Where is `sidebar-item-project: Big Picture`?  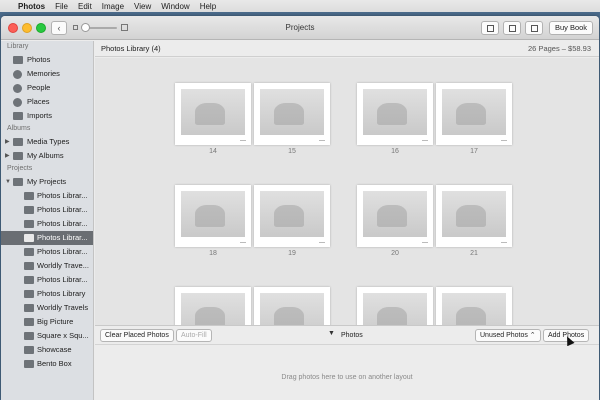 sidebar-item-project: Big Picture is located at coordinates (47, 322).